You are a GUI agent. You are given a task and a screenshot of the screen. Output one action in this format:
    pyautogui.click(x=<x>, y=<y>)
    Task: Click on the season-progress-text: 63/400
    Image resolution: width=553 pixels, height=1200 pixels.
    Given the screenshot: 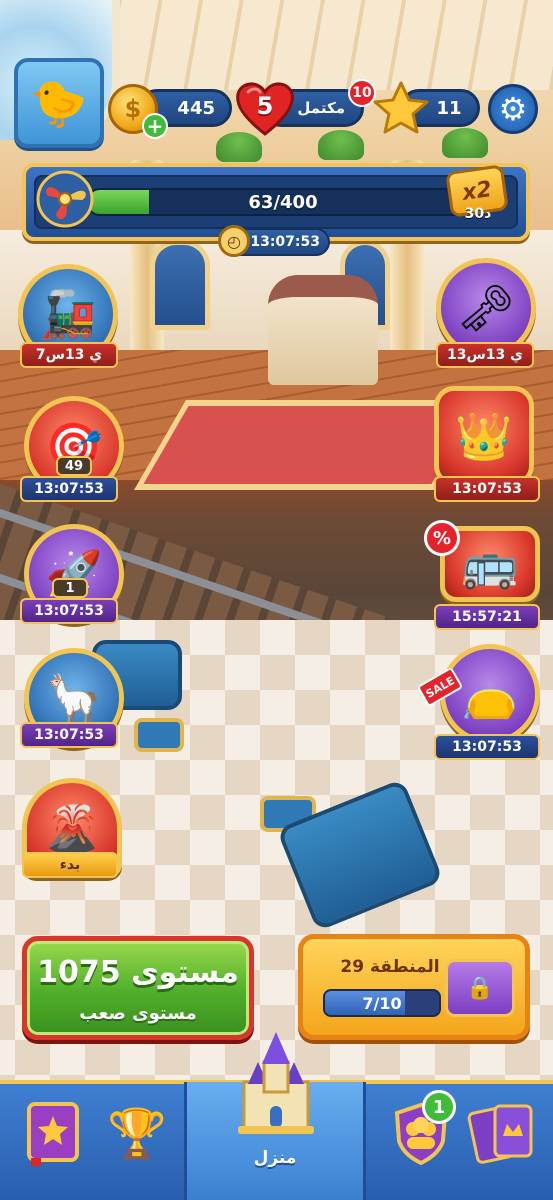 What is the action you would take?
    pyautogui.click(x=283, y=202)
    